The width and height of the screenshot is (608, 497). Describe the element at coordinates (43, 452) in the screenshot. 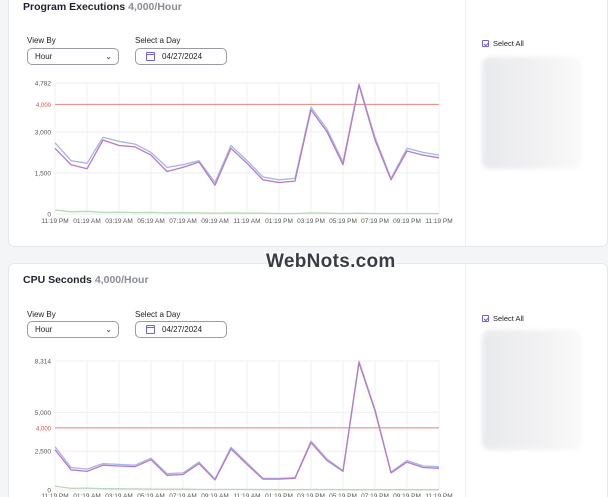

I see `y-tick-label: 2,500` at that location.